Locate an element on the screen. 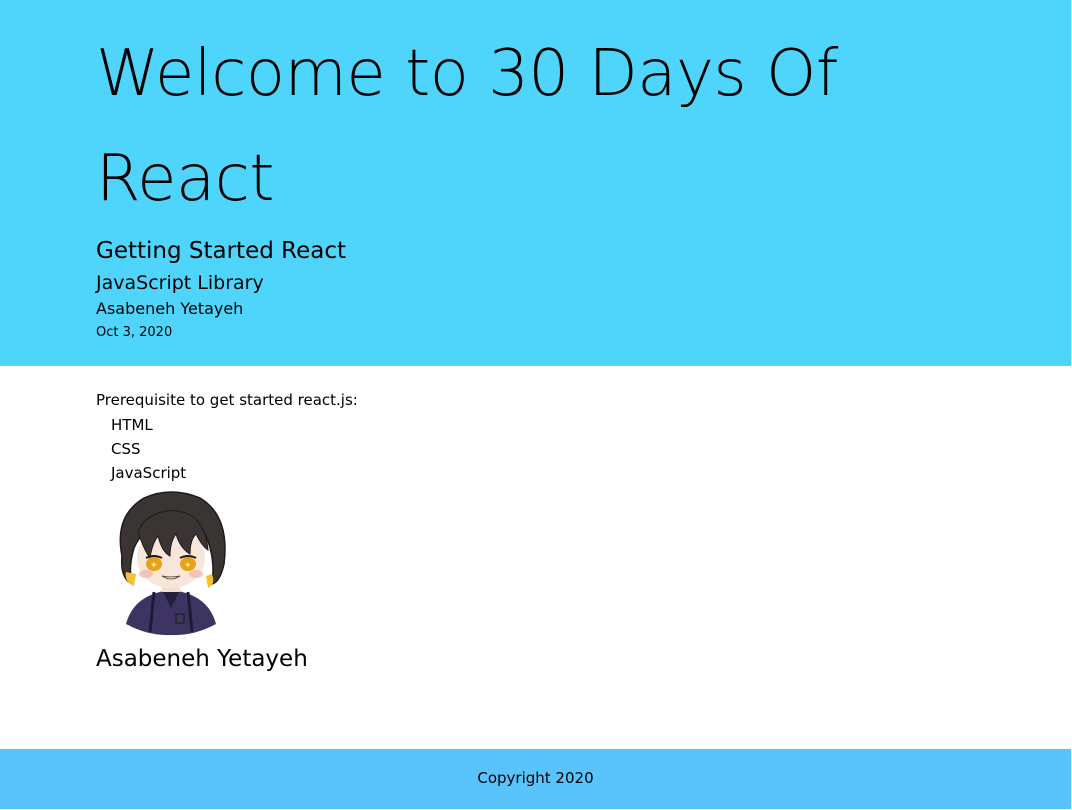  copyright-text: Copyright 2020 is located at coordinates (535, 778).